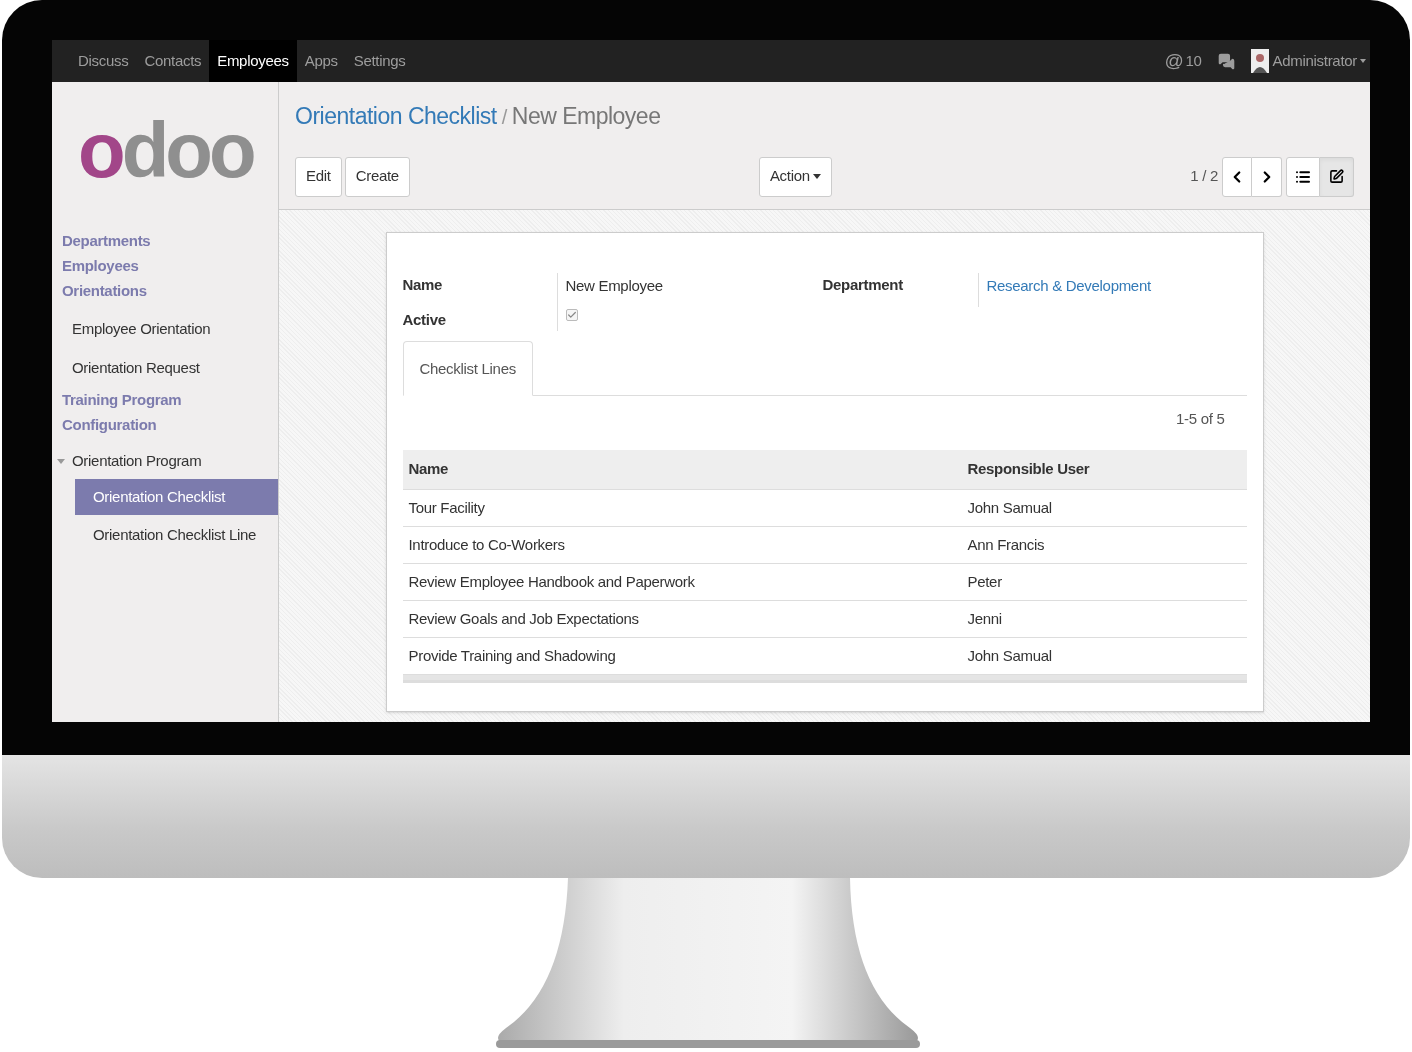  I want to click on record-pager: 1 / 2, so click(1204, 176).